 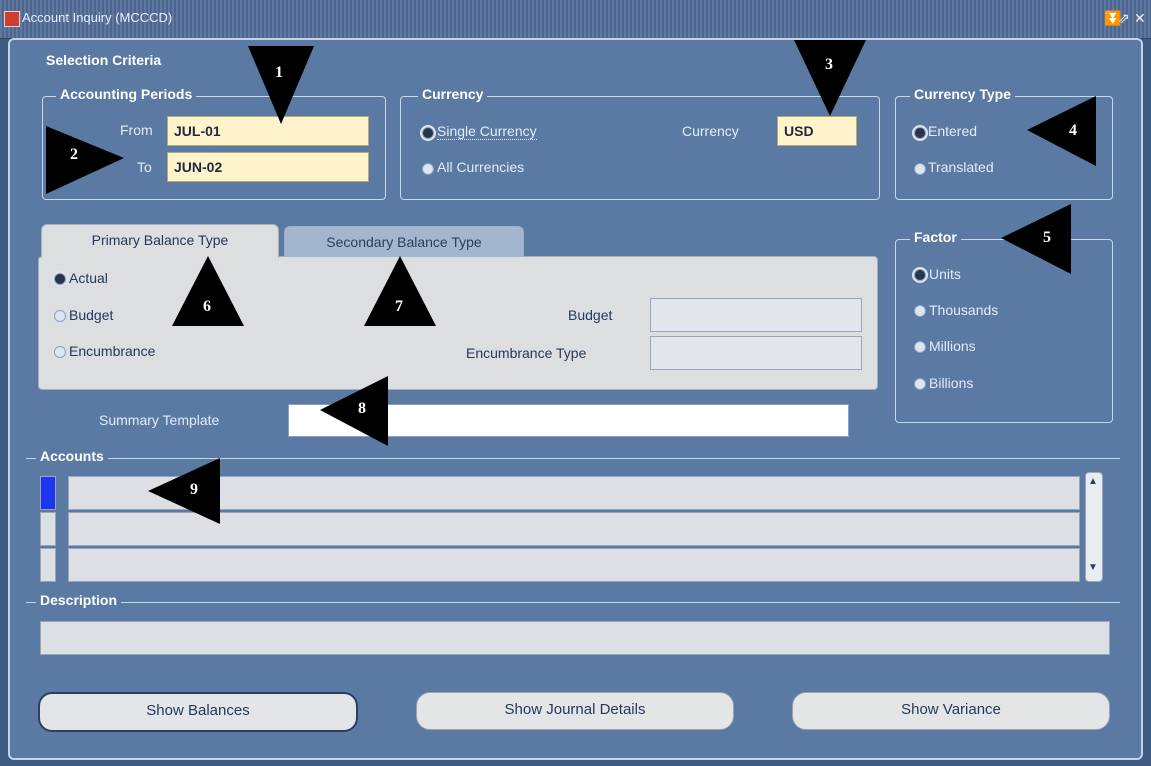 What do you see at coordinates (1073, 130) in the screenshot?
I see `callout-label-4: 4` at bounding box center [1073, 130].